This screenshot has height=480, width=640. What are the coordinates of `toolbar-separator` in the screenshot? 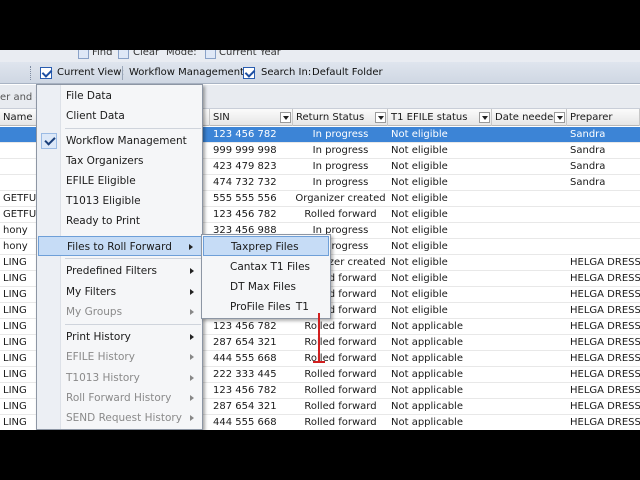 It's located at (122, 73).